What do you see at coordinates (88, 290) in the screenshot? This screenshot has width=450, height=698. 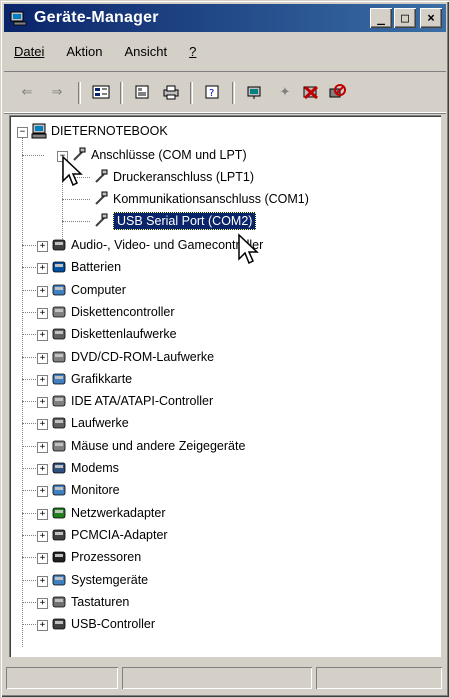 I see `tree-group-item: Computer` at bounding box center [88, 290].